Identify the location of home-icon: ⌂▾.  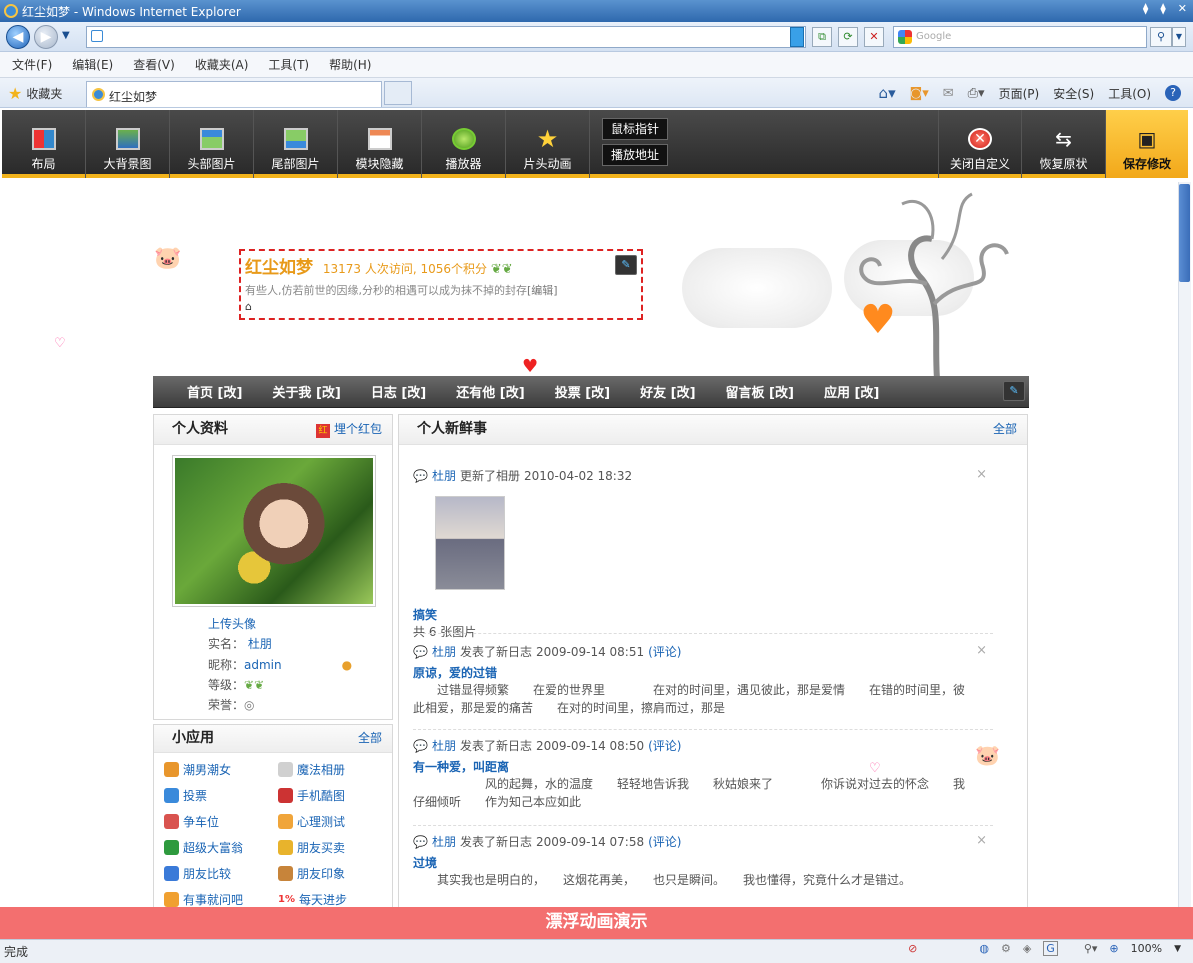
(887, 93).